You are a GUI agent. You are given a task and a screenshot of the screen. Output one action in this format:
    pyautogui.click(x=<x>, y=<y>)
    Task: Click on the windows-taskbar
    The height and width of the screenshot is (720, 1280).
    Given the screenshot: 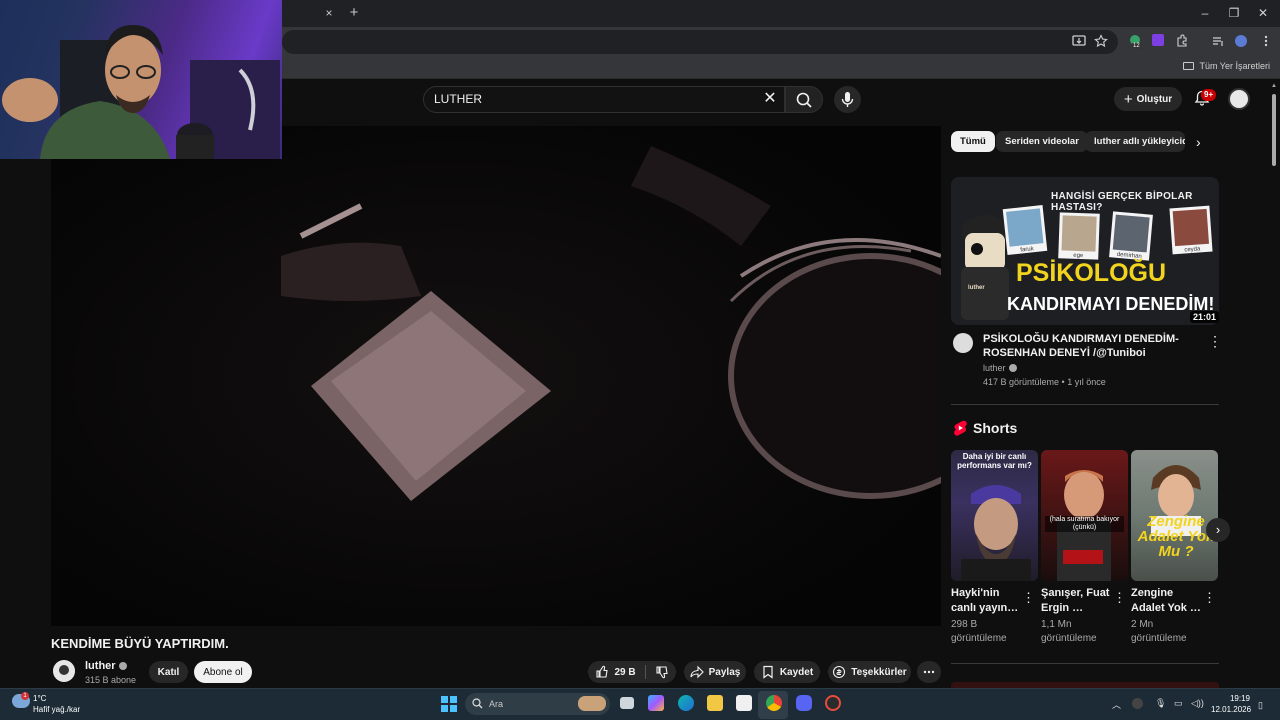 What is the action you would take?
    pyautogui.click(x=640, y=704)
    